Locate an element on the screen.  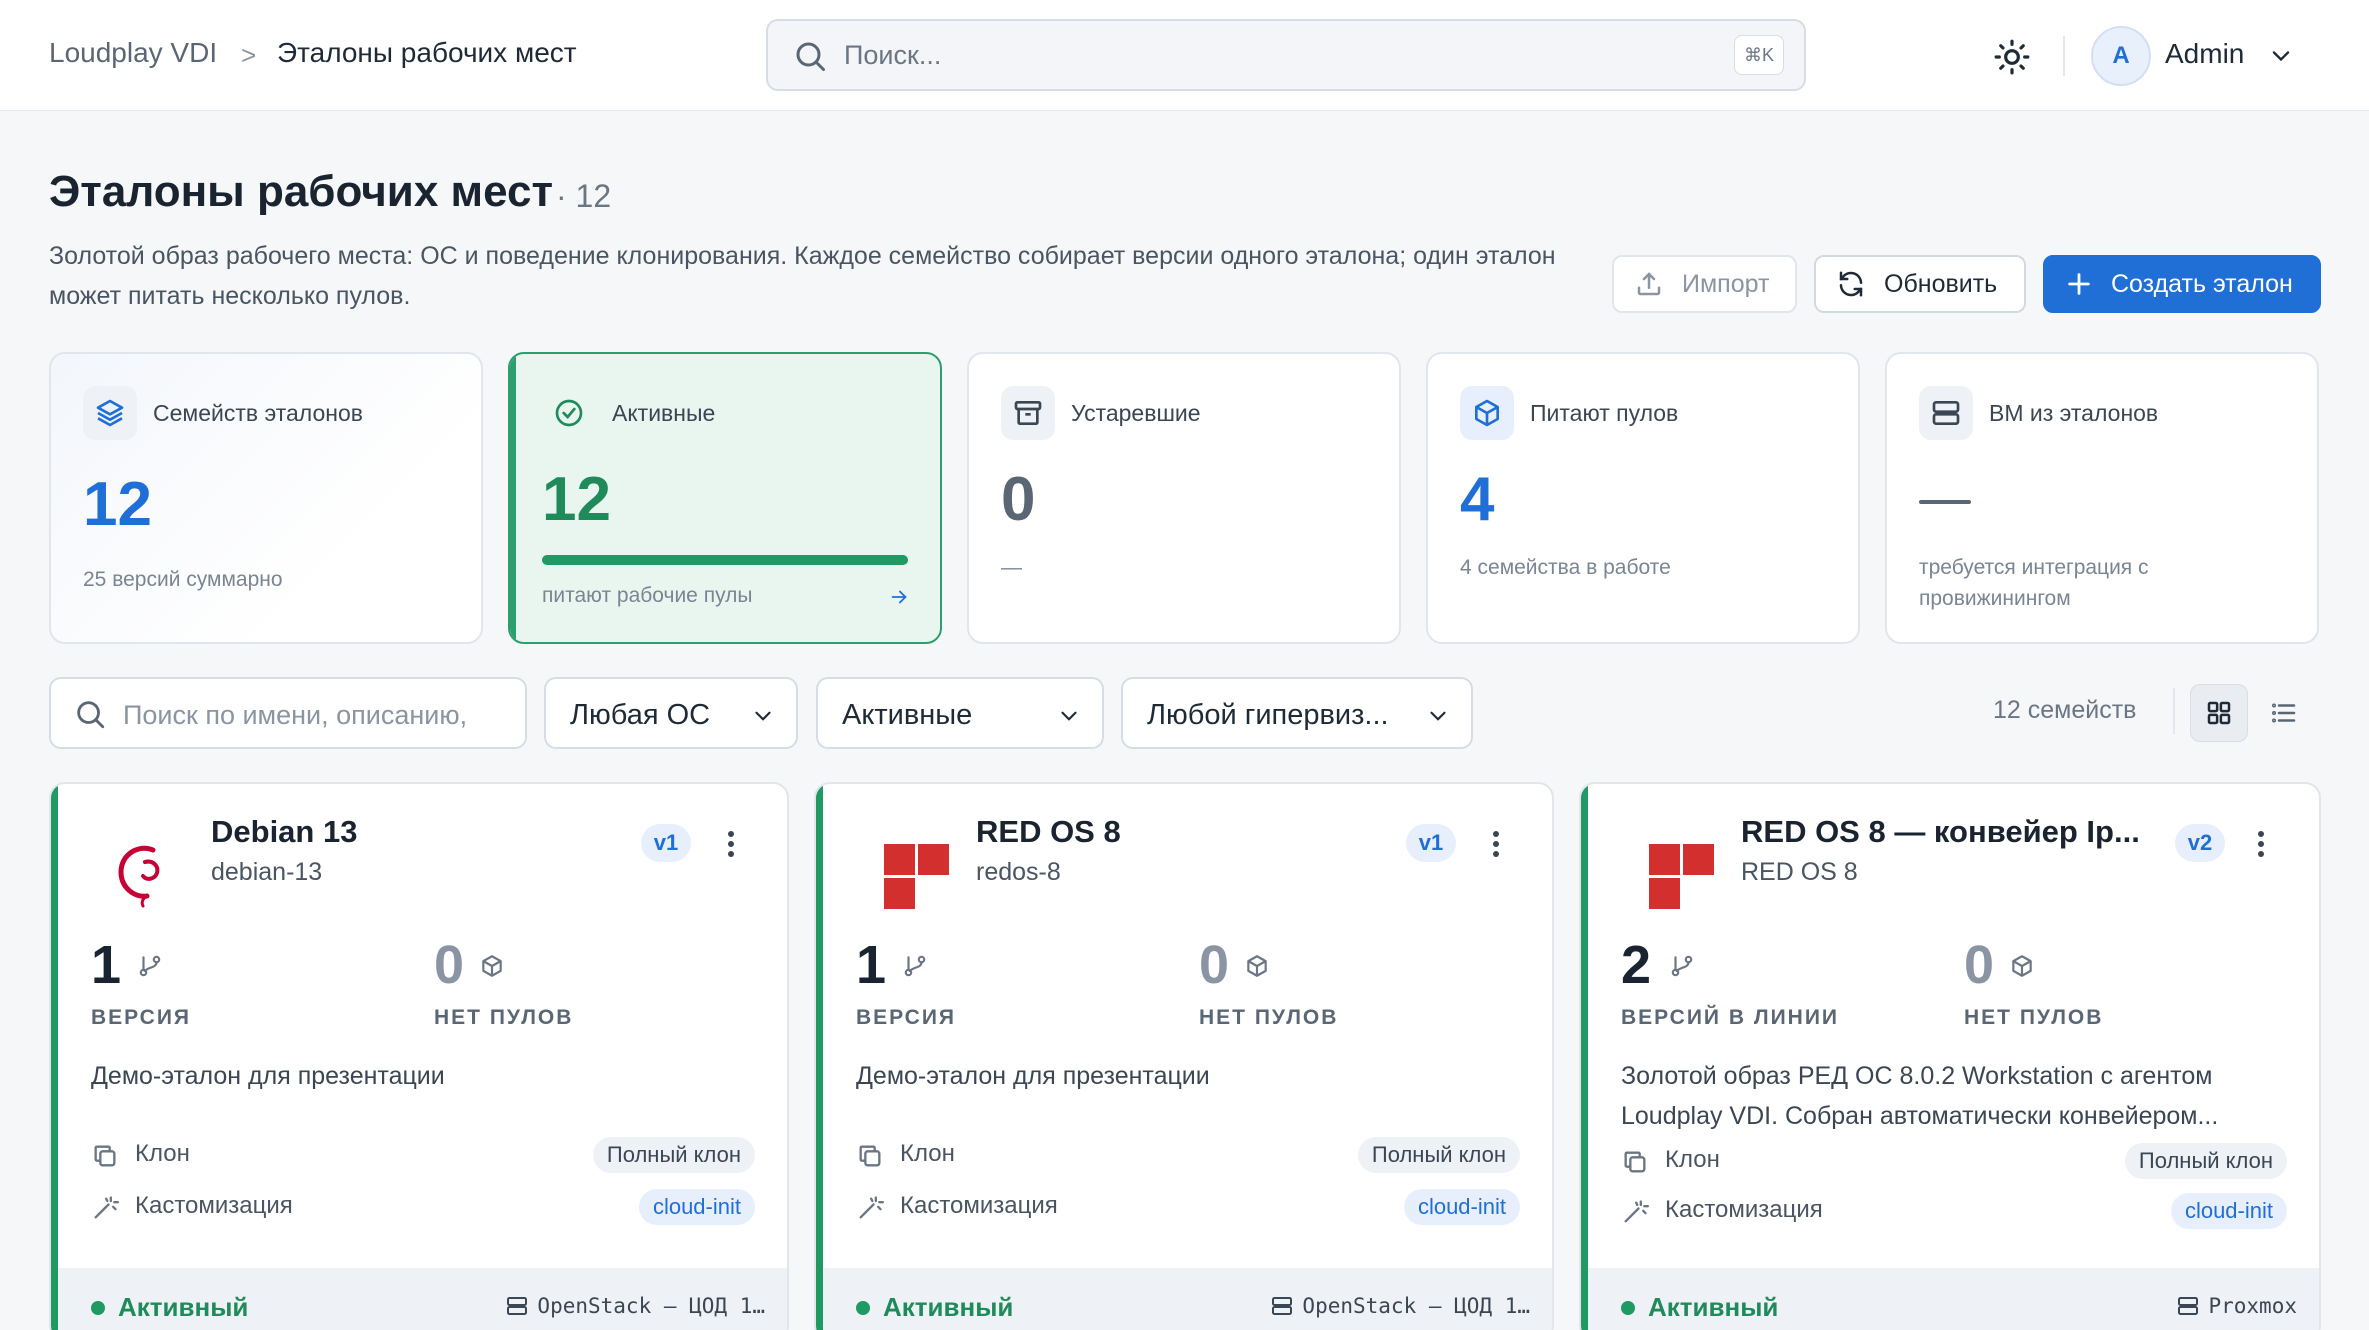
user-avatar: A is located at coordinates (2121, 56).